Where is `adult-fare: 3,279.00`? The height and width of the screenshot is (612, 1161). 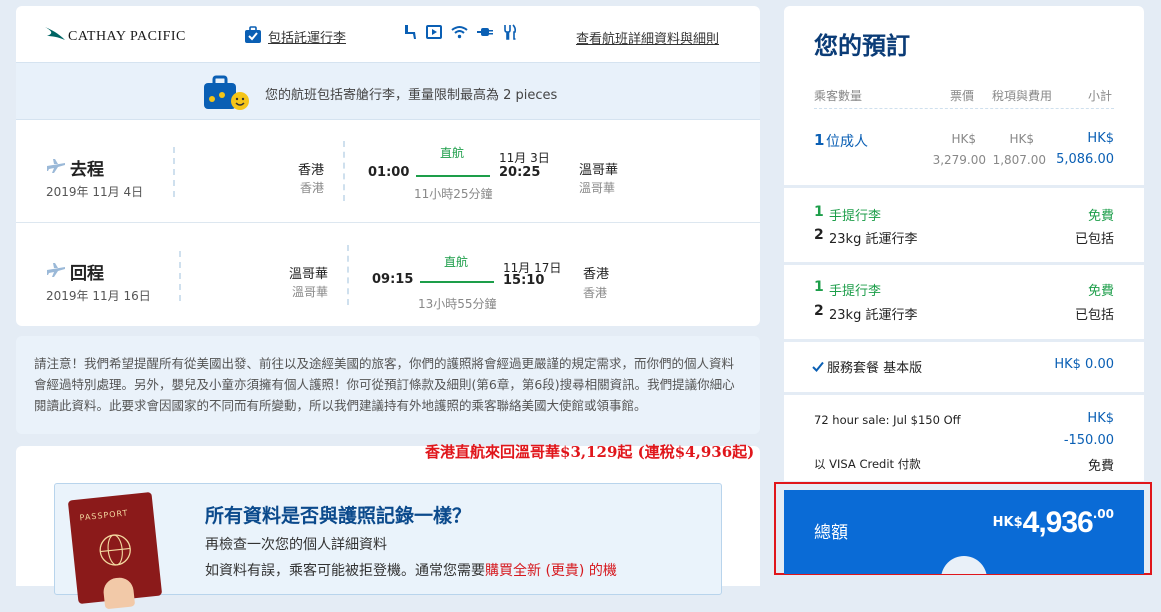
adult-fare: 3,279.00 is located at coordinates (959, 160).